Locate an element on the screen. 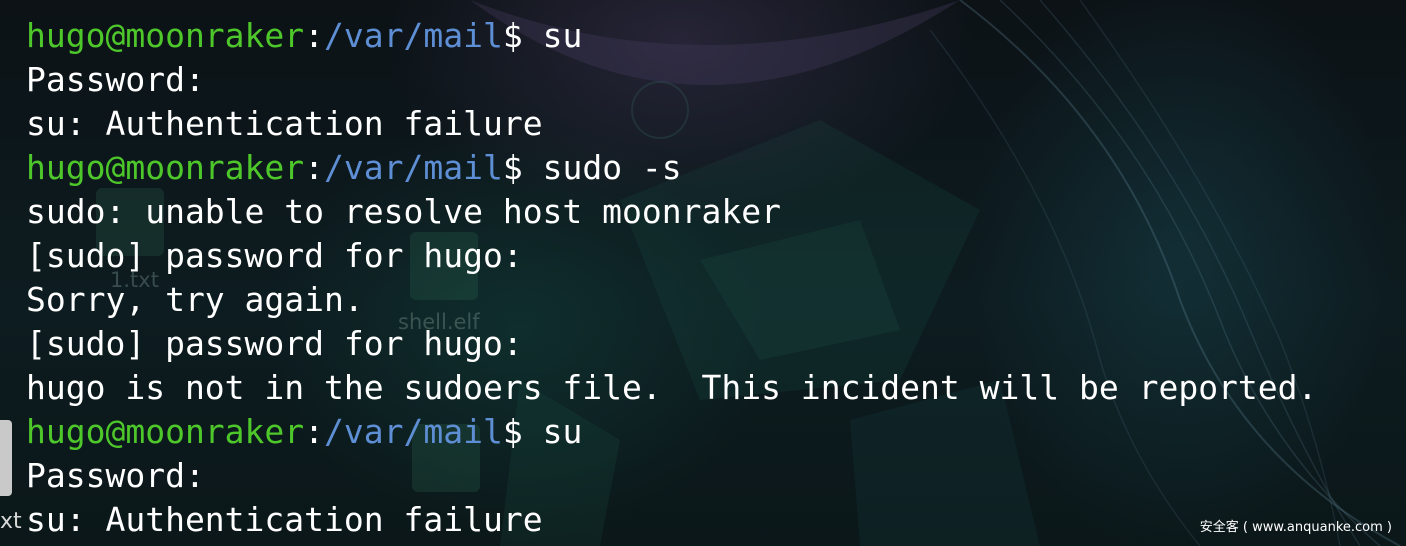  watermark: 安全客 ( www.anquanke.com ) is located at coordinates (1295, 527).